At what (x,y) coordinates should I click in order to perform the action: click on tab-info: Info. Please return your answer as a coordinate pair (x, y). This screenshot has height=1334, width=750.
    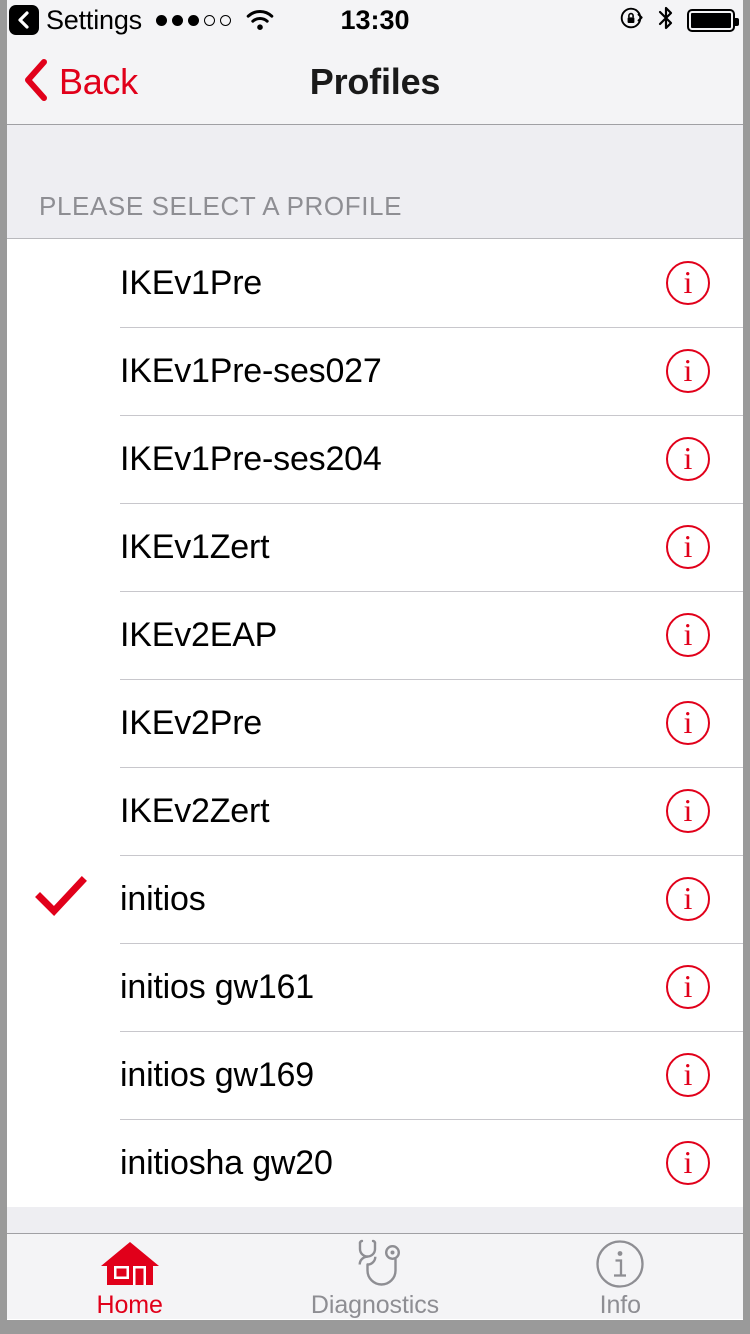
    Looking at the image, I should click on (620, 1276).